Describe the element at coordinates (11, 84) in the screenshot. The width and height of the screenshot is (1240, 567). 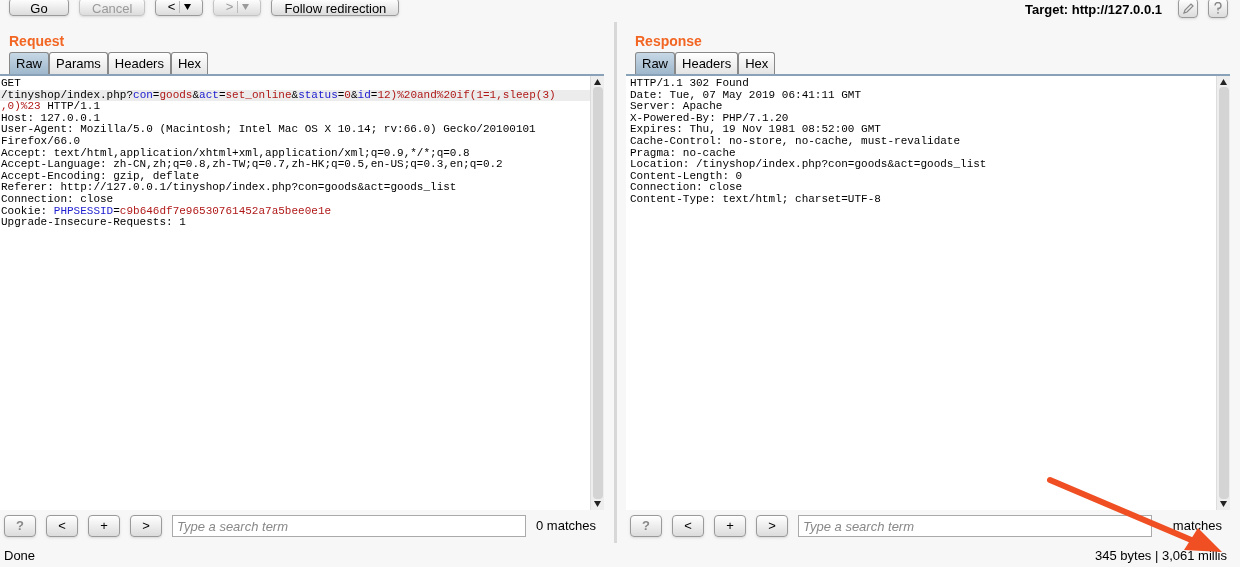
I see `code-line: GET` at that location.